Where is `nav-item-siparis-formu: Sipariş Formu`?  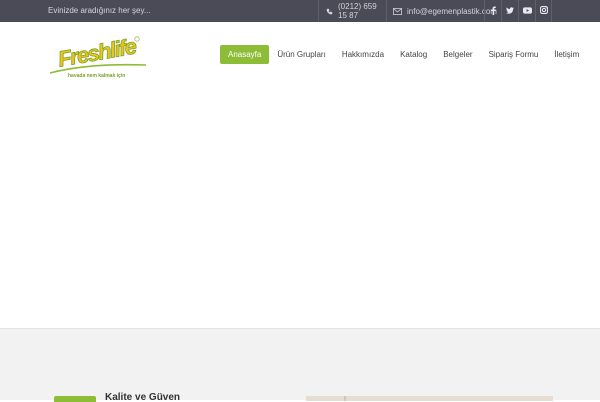 nav-item-siparis-formu: Sipariş Formu is located at coordinates (514, 54).